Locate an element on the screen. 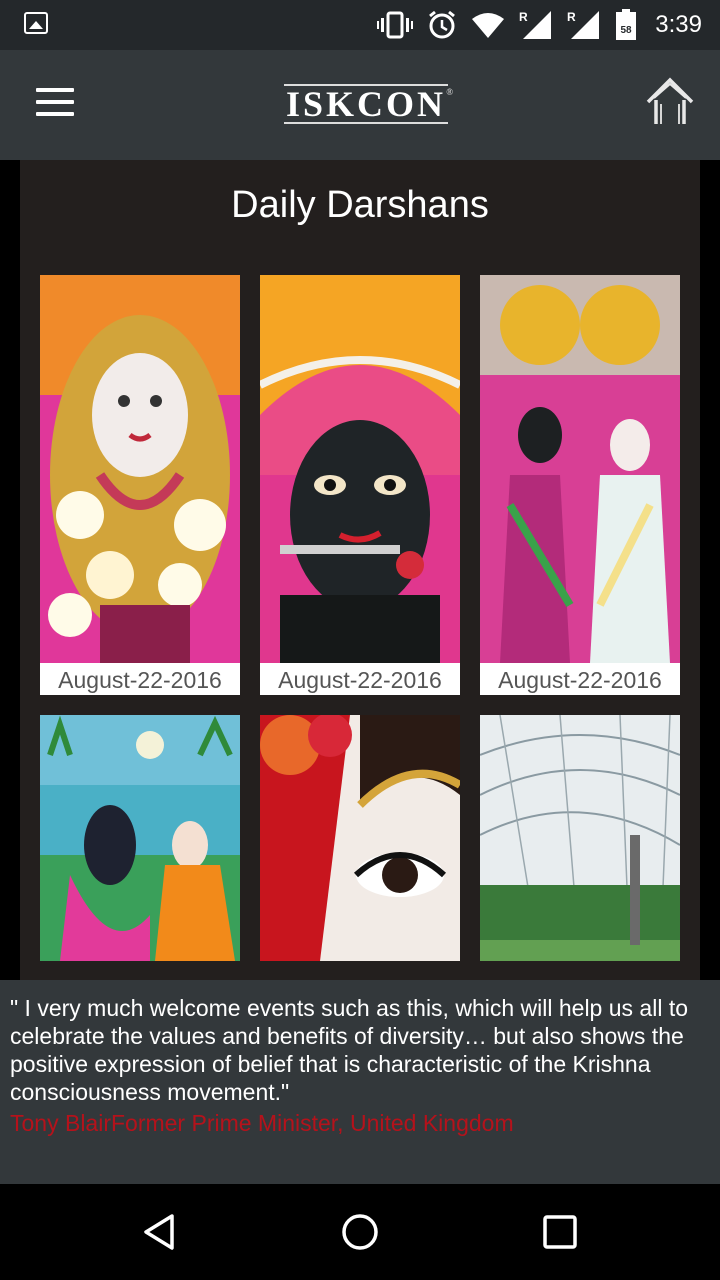  gallery-notification-icon is located at coordinates (36, 23).